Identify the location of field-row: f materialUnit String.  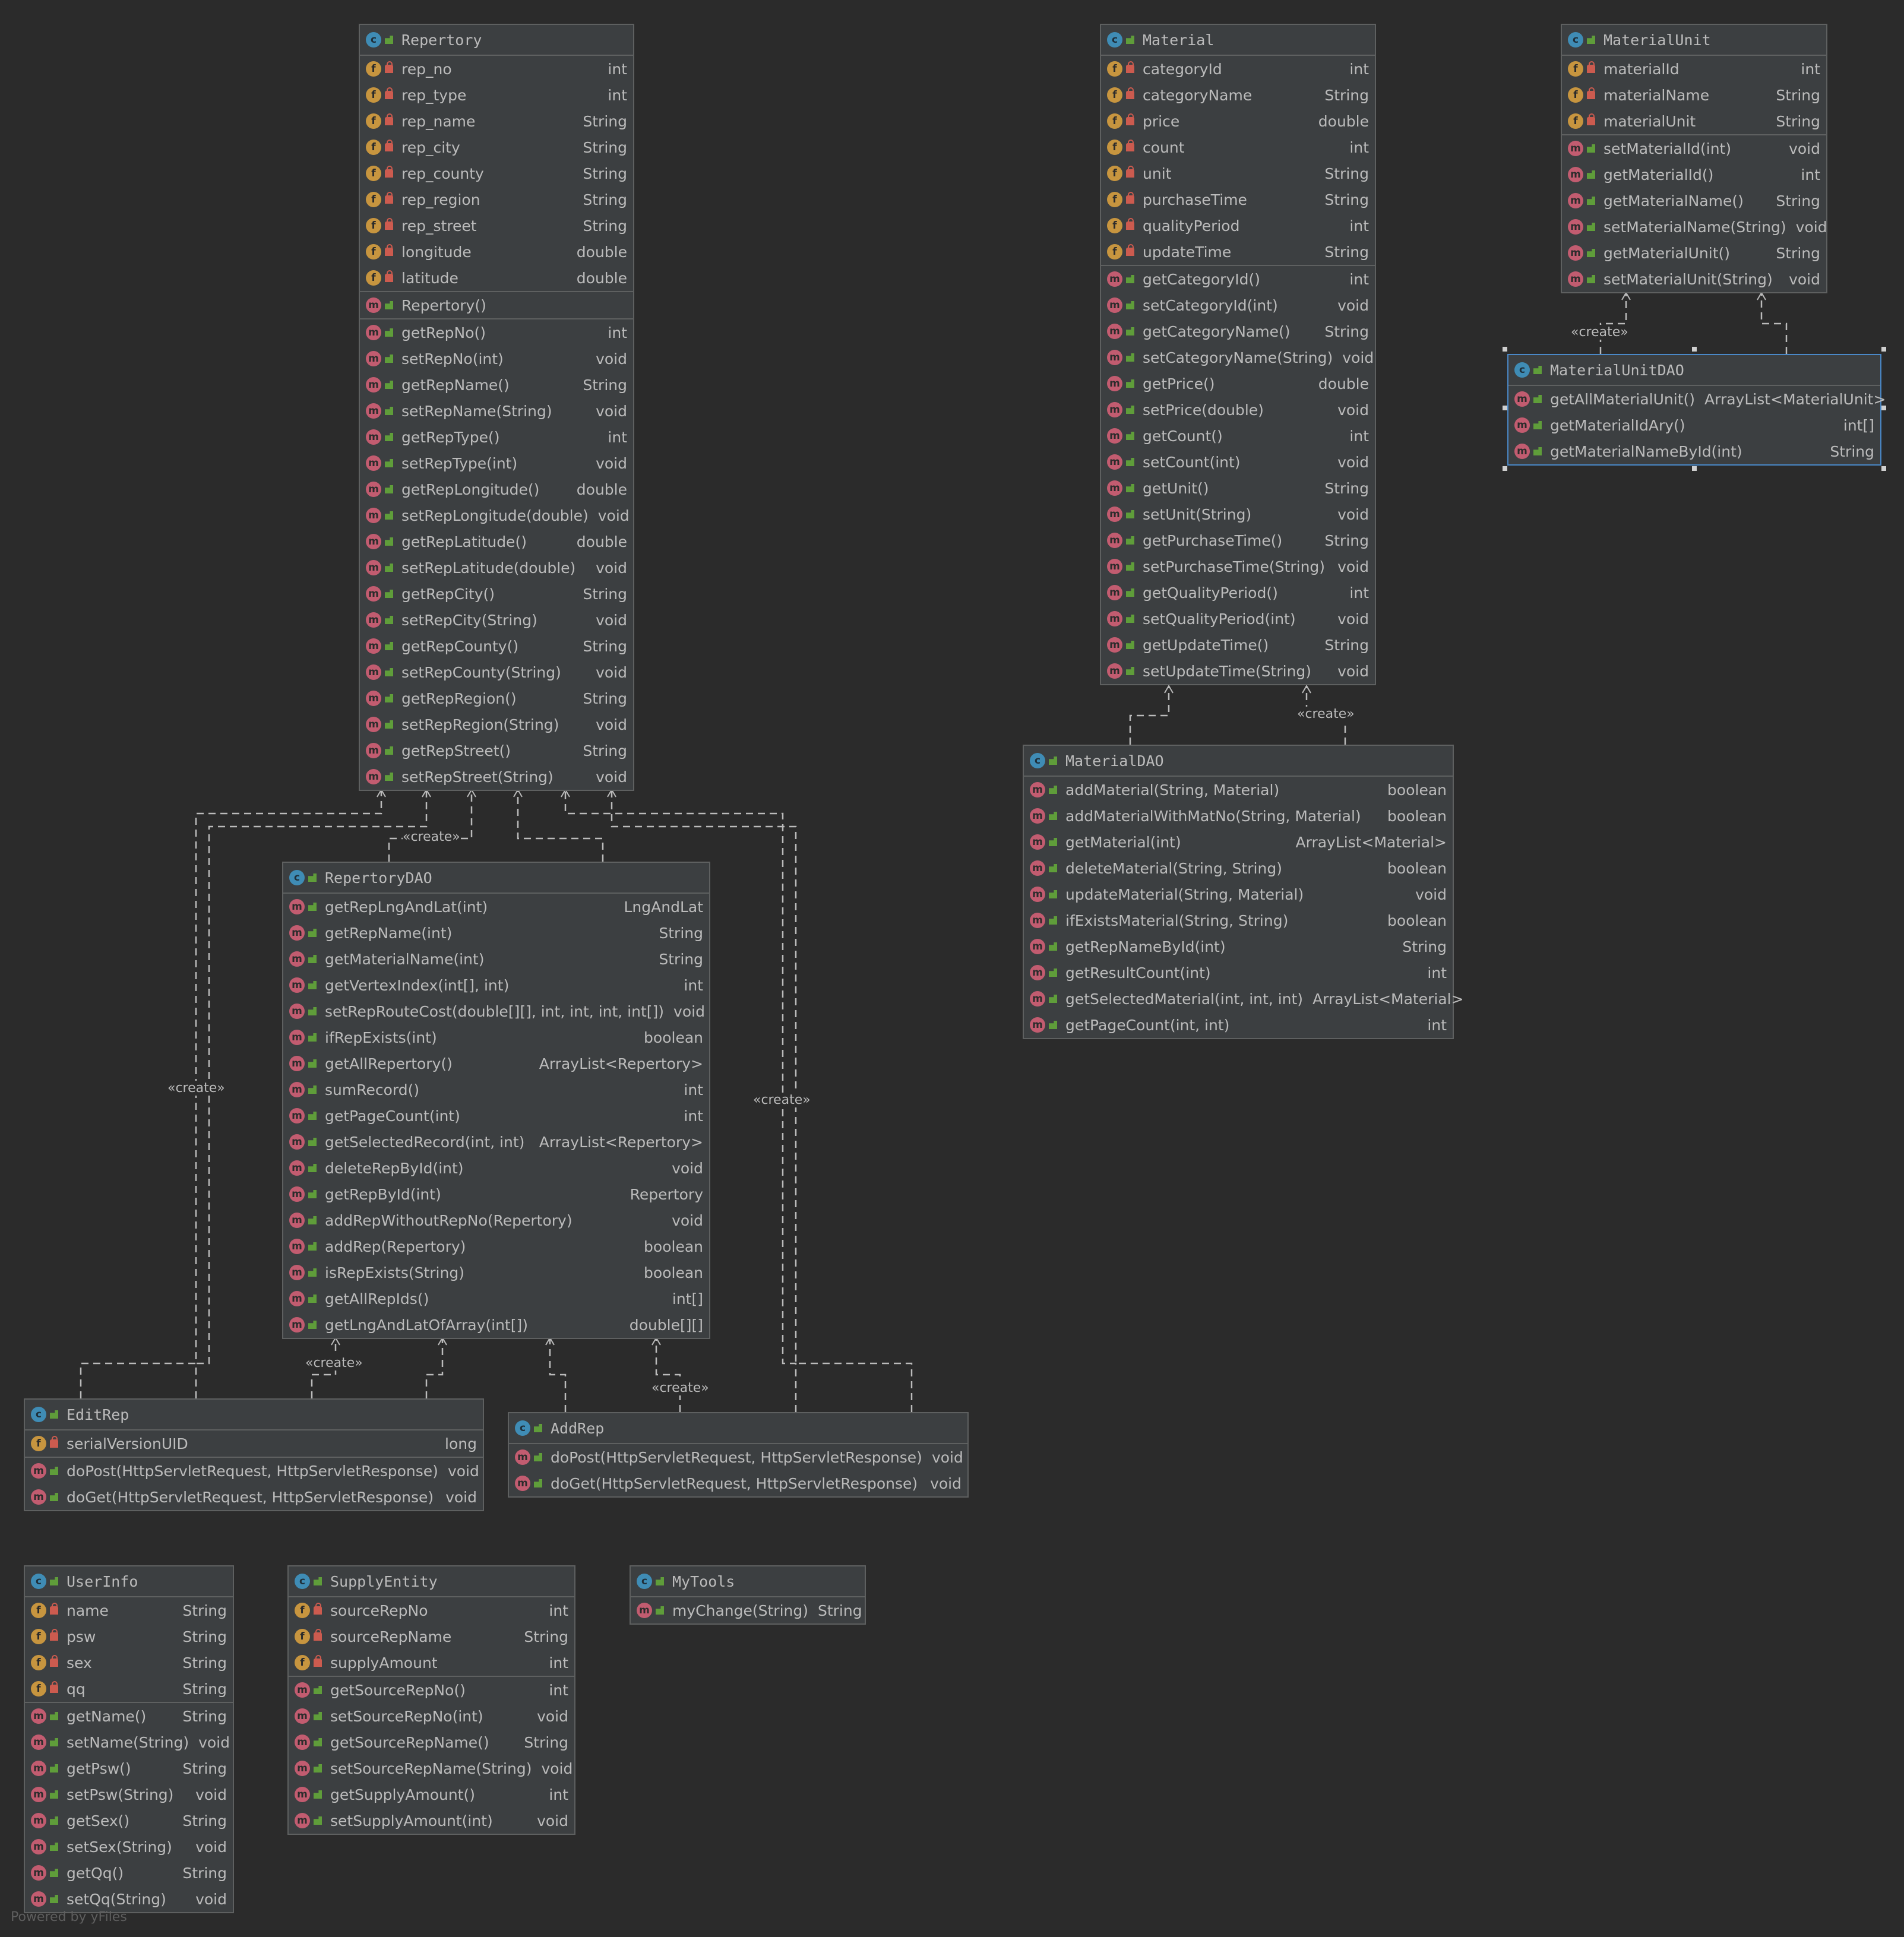
(1694, 121).